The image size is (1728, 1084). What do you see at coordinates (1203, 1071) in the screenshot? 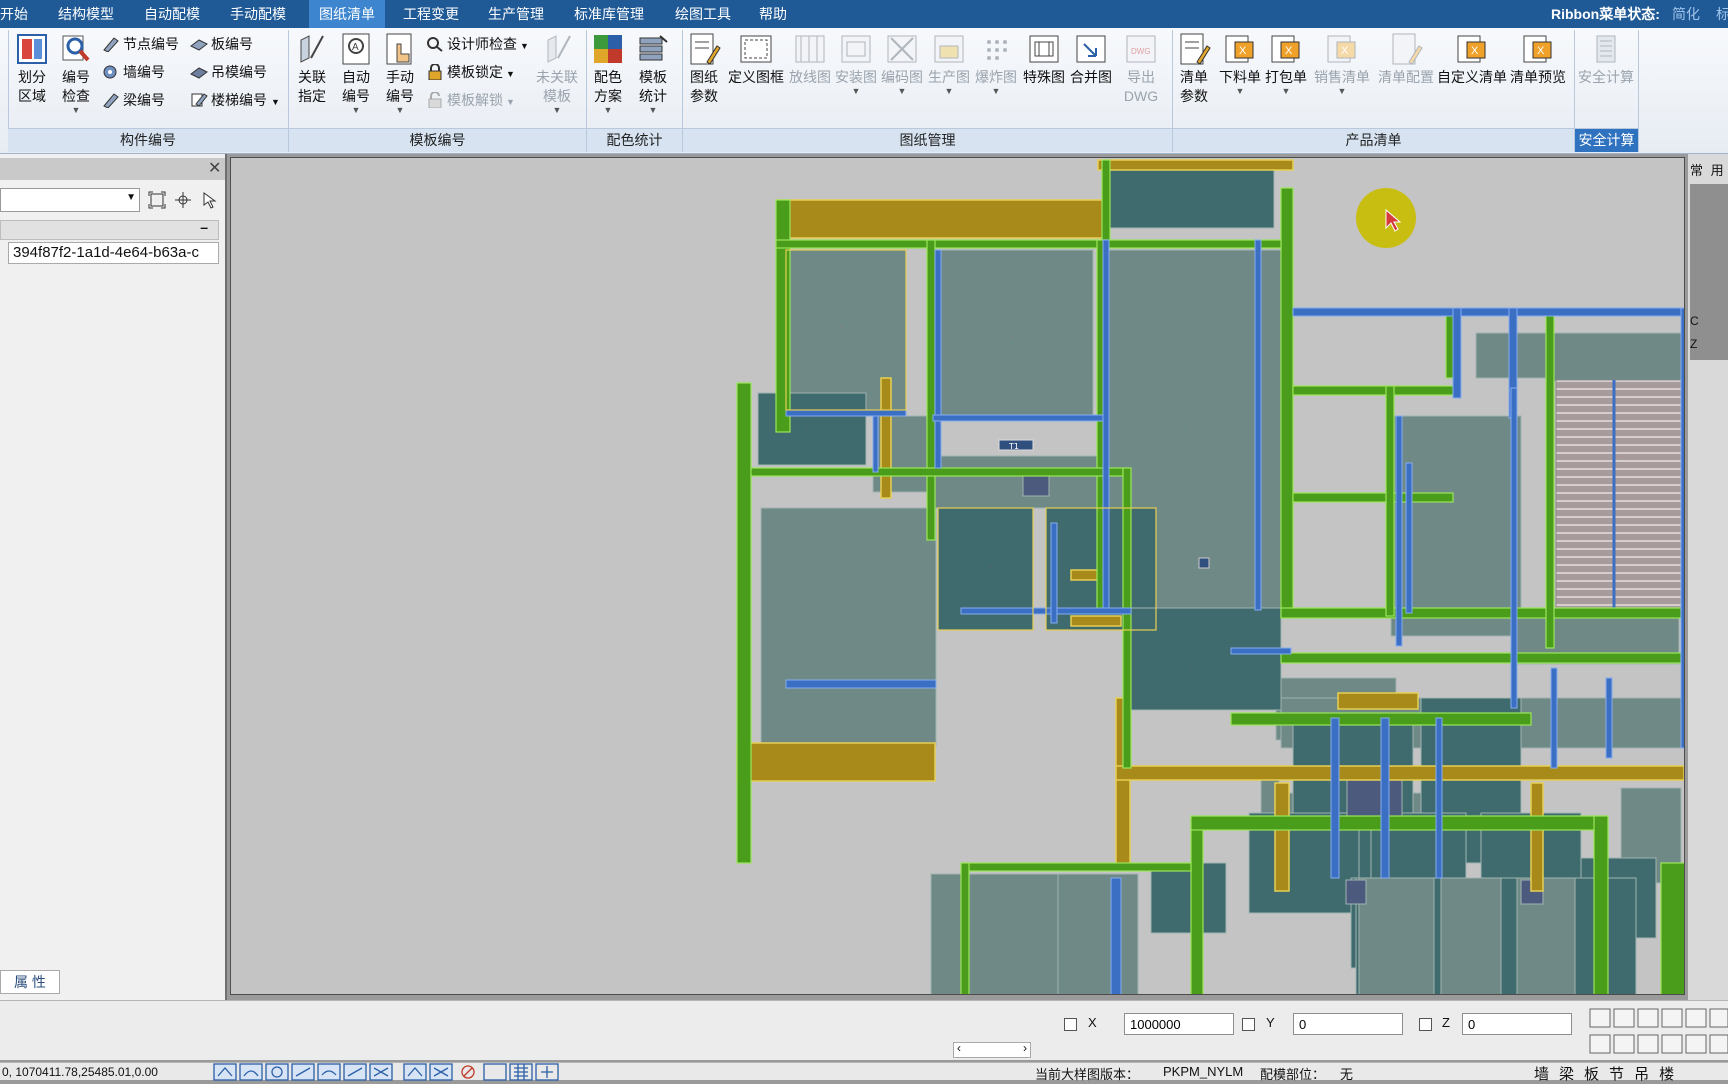
I see `version-value: PKPM_NYLM` at bounding box center [1203, 1071].